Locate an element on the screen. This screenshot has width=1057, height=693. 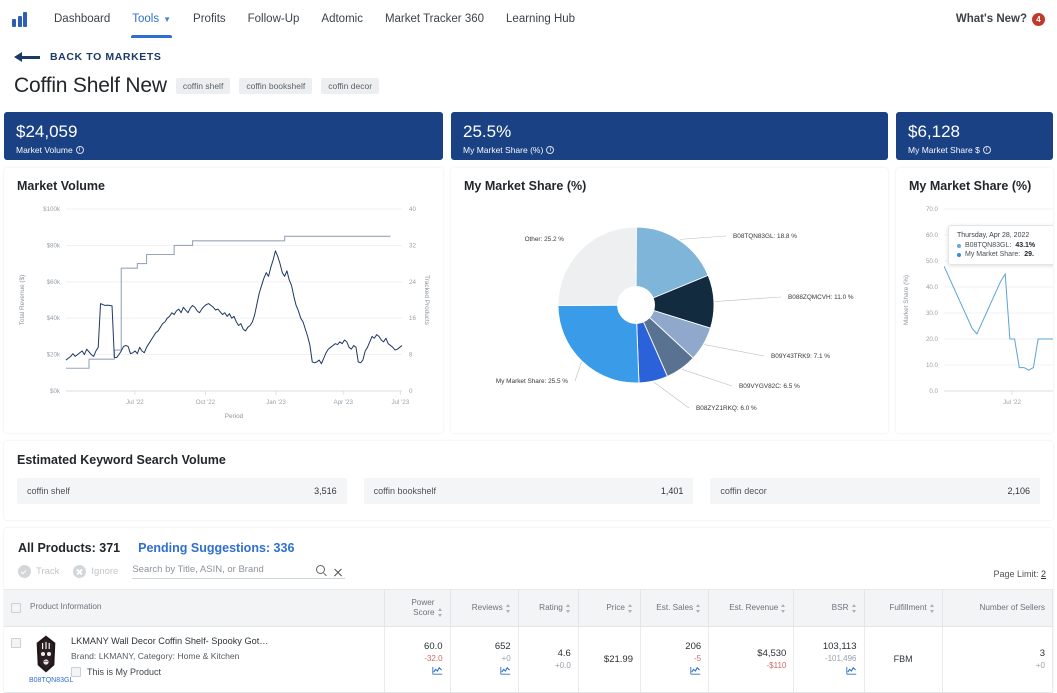
keyword-volume-item: coffin bookshelf 1,401 is located at coordinates (528, 491).